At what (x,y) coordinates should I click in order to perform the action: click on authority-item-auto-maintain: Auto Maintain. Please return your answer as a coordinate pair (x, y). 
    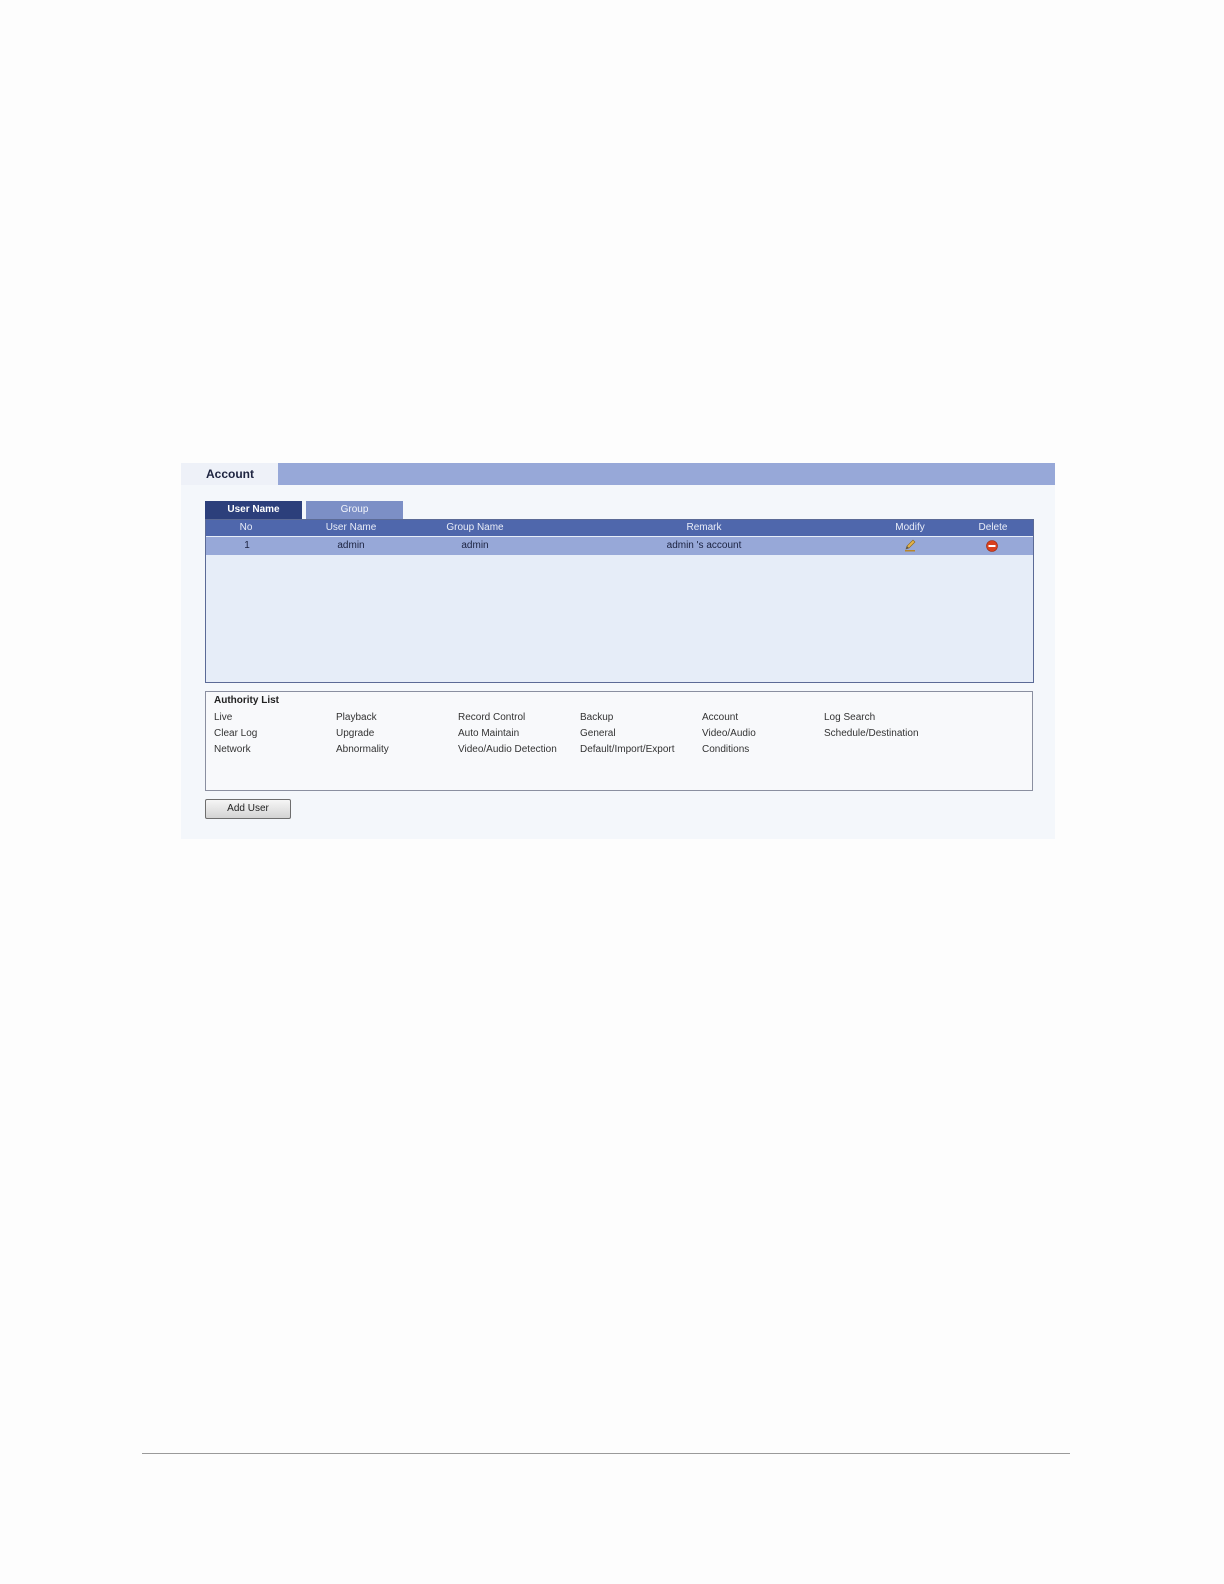
    Looking at the image, I should click on (489, 733).